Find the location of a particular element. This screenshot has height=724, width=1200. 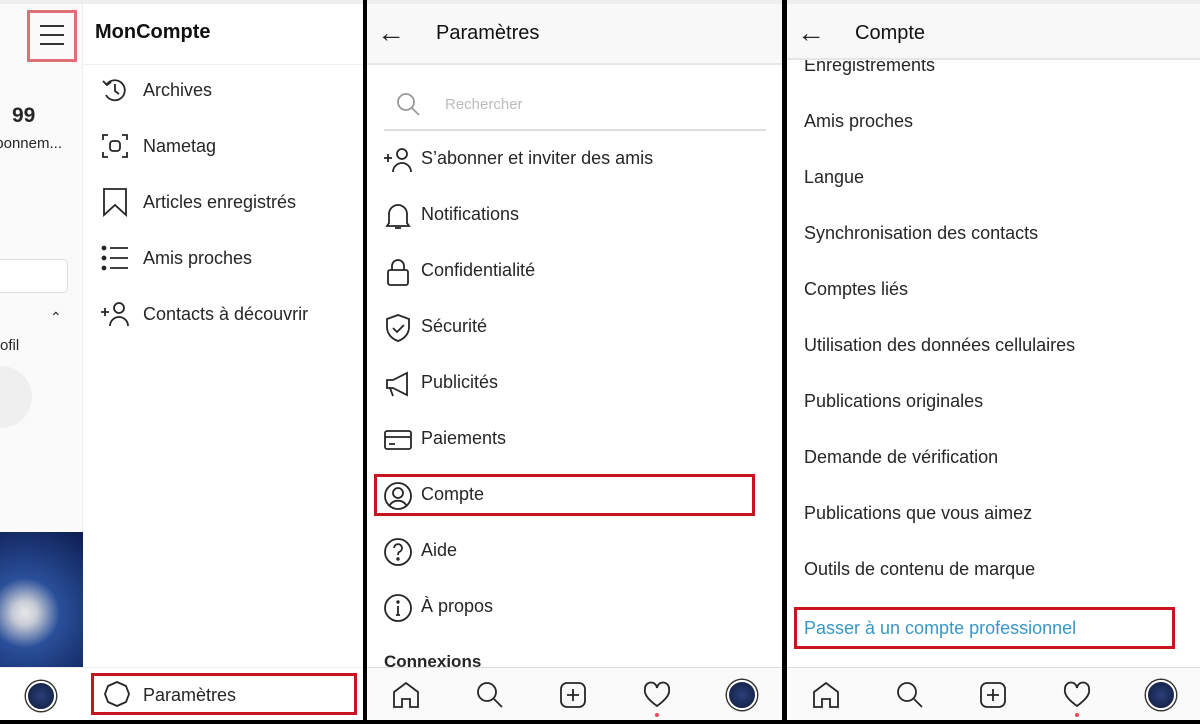

menu-button is located at coordinates (52, 36).